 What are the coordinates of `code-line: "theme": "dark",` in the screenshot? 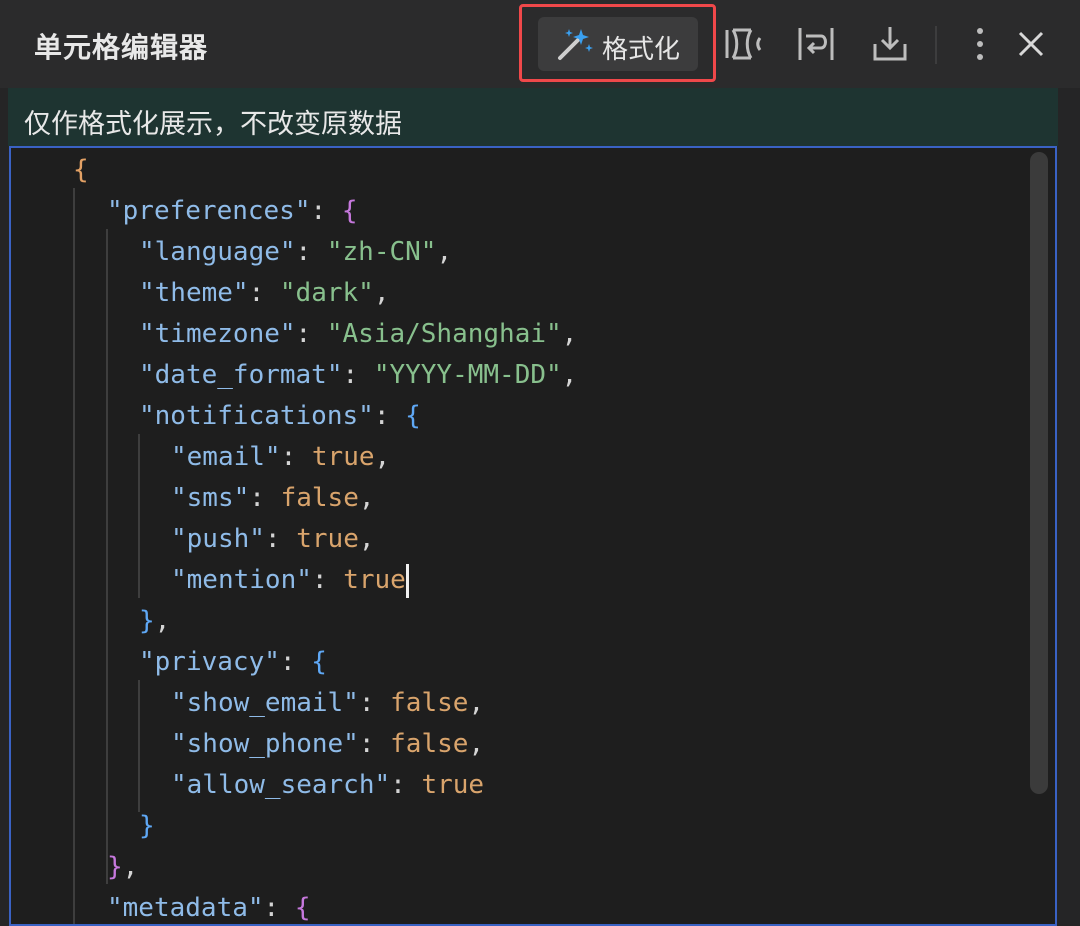 It's located at (264, 293).